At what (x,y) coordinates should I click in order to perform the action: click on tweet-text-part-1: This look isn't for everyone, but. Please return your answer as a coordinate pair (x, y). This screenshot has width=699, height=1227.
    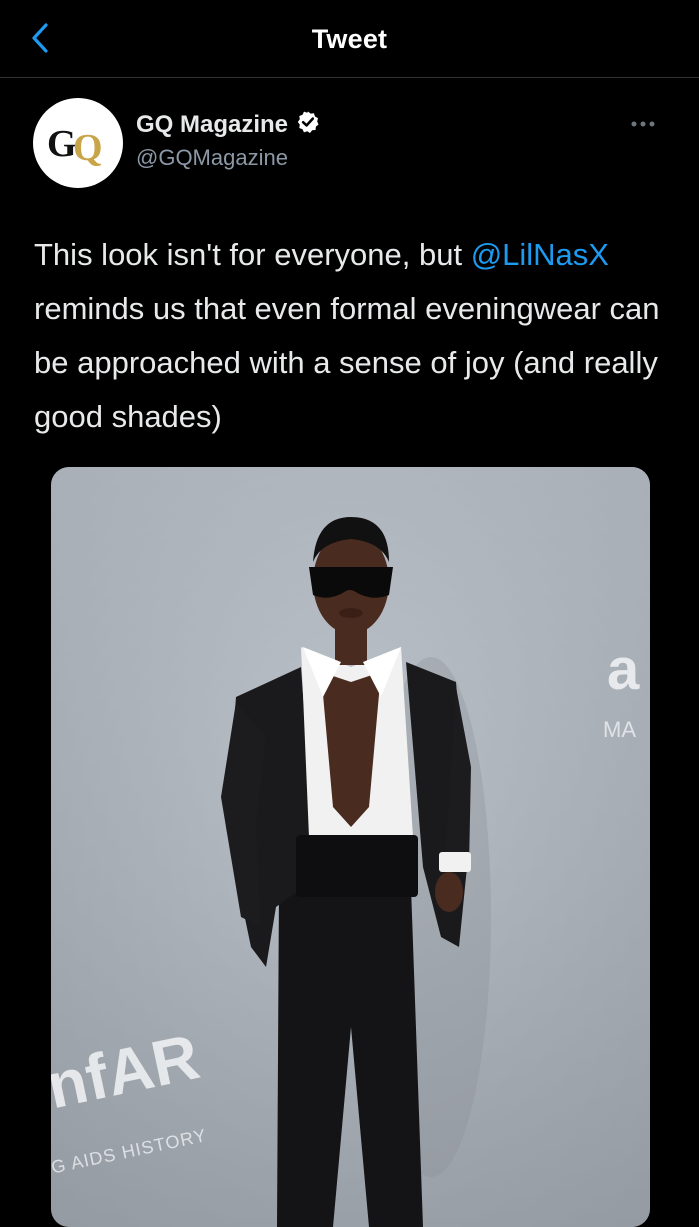
    Looking at the image, I should click on (252, 254).